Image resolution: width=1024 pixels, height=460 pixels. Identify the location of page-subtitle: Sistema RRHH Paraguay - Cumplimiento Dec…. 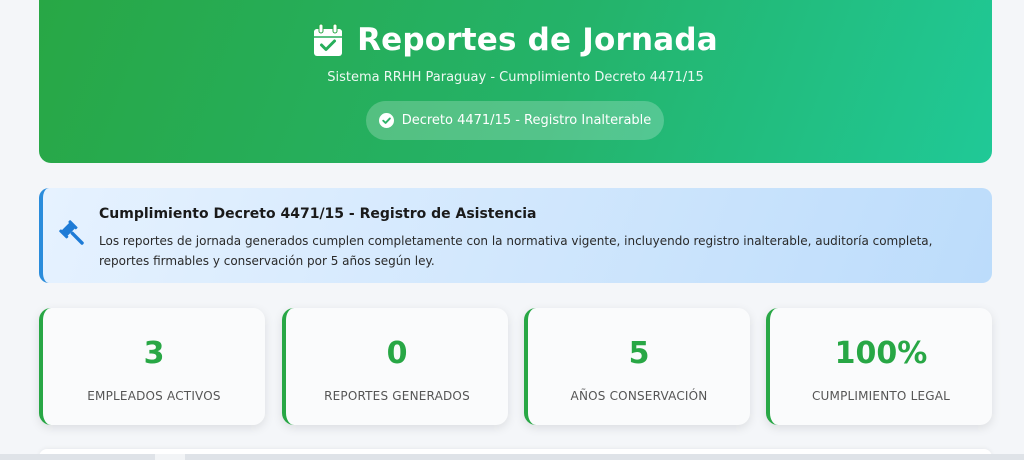
(515, 77).